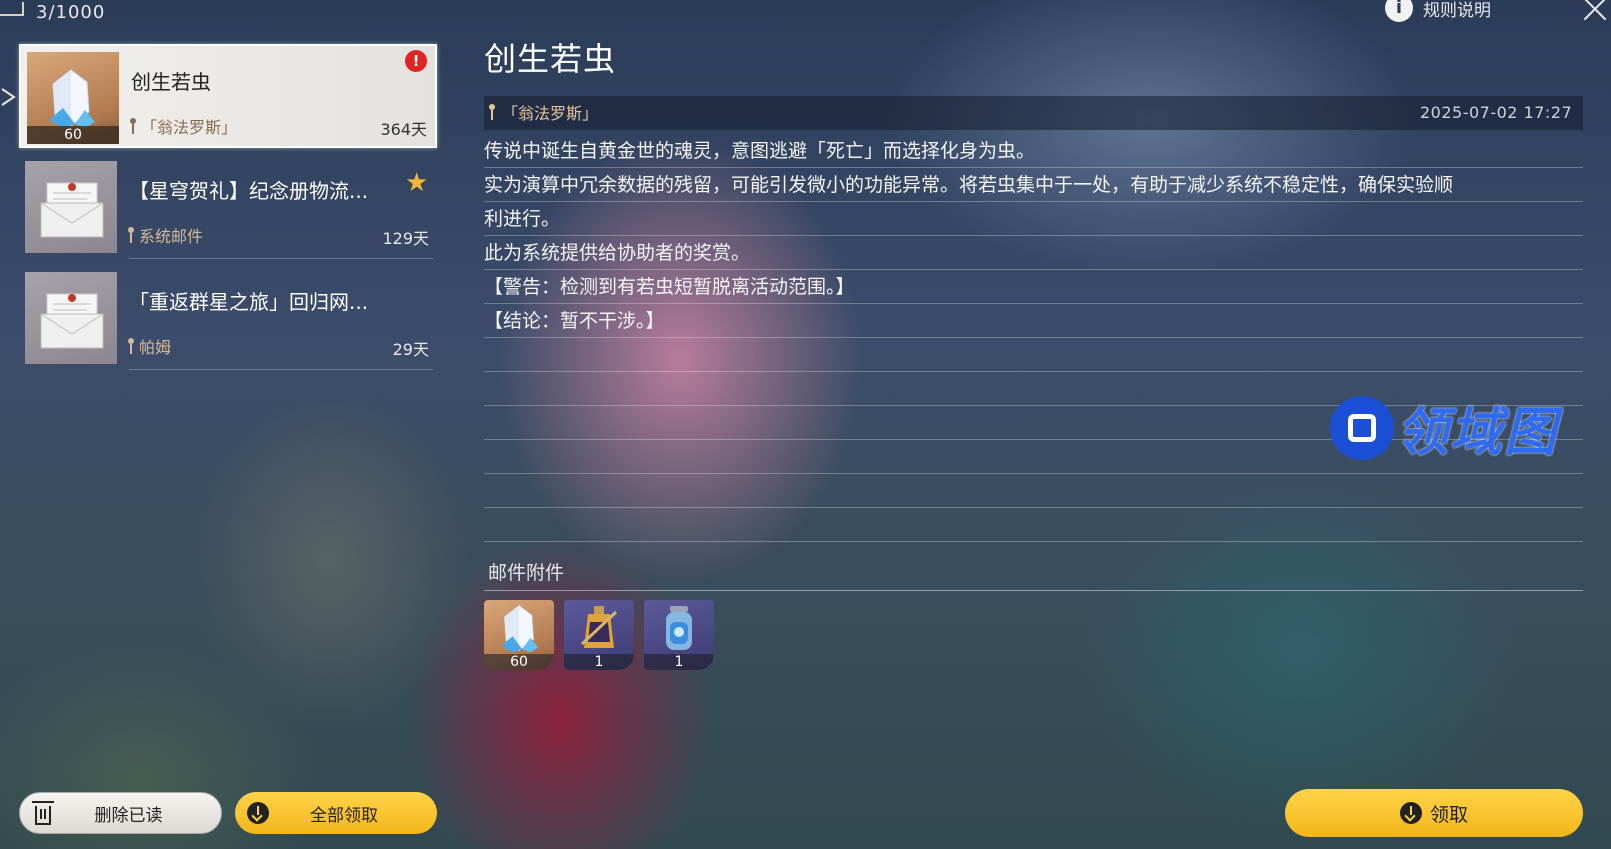  Describe the element at coordinates (228, 318) in the screenshot. I see `mail-item: 「重返群星之旅」回归网... 帕姆 29天` at that location.